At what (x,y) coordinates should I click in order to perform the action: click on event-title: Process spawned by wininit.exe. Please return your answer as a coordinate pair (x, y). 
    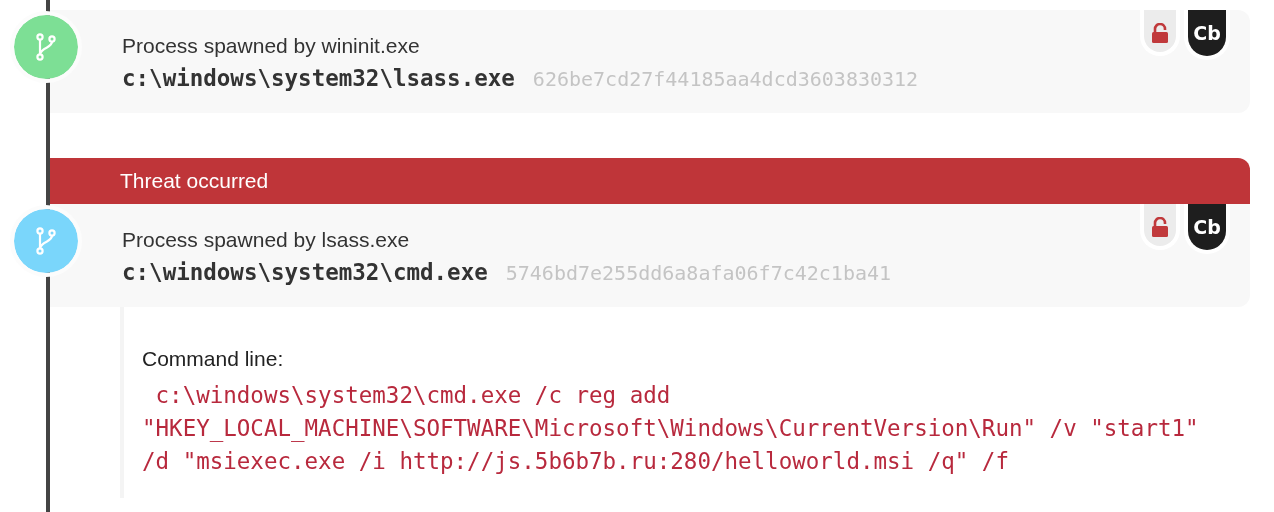
    Looking at the image, I should click on (271, 46).